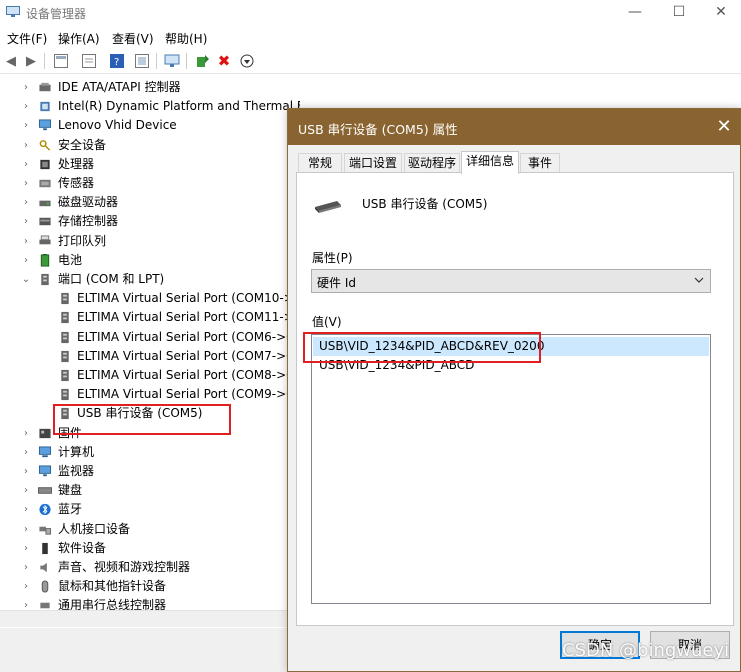 Image resolution: width=741 pixels, height=672 pixels. Describe the element at coordinates (514, 127) in the screenshot. I see `dialog-title-bar: USB 串行设备 (COM5) 属性 ✕` at that location.